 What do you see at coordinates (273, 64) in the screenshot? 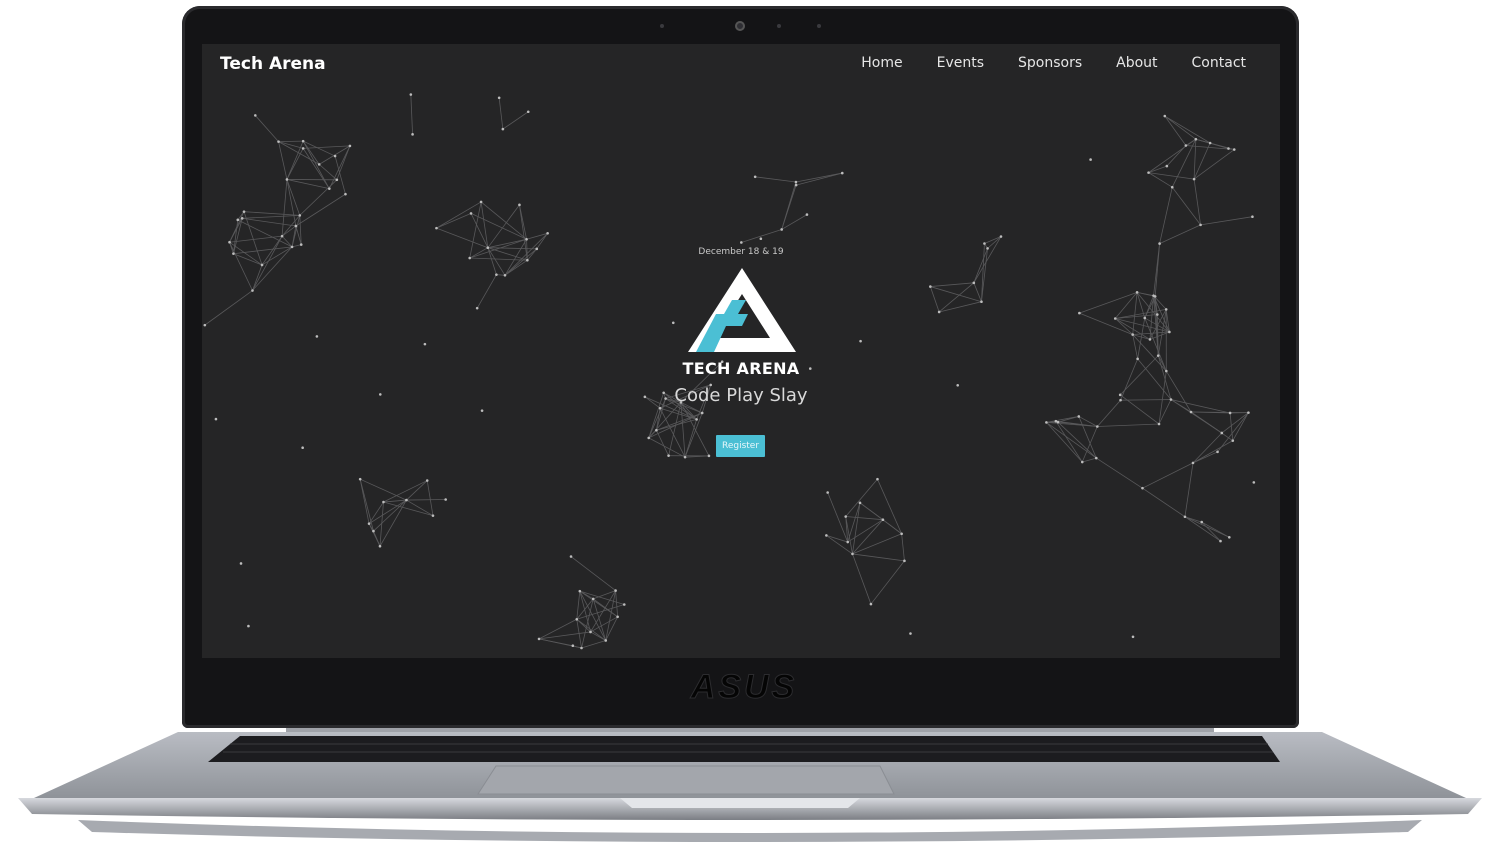
I see `site-brand: Tech Arena` at bounding box center [273, 64].